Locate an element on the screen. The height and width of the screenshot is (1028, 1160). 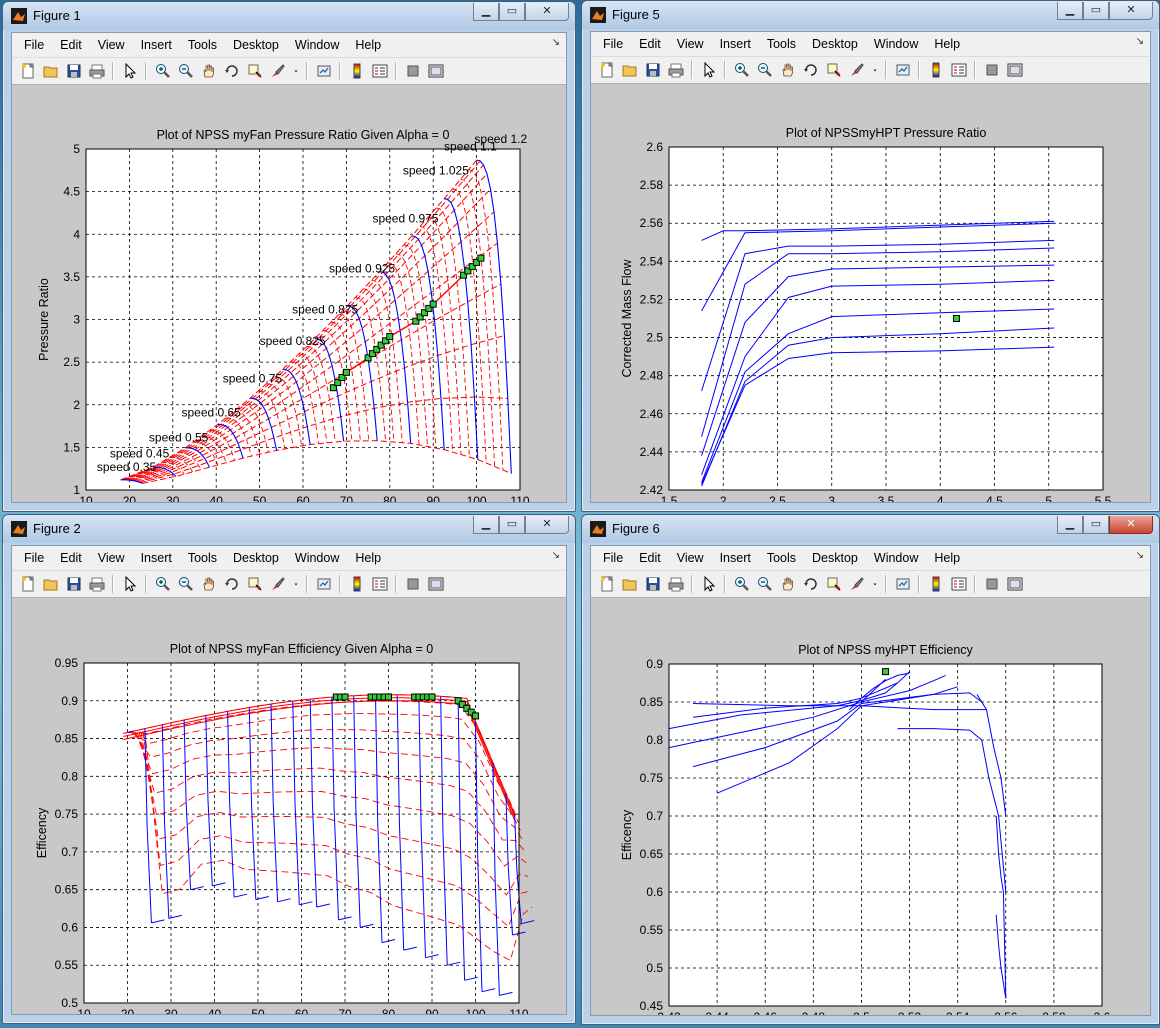
title-bar: Figure 6 ▁ ▭ ✕ is located at coordinates (870, 529).